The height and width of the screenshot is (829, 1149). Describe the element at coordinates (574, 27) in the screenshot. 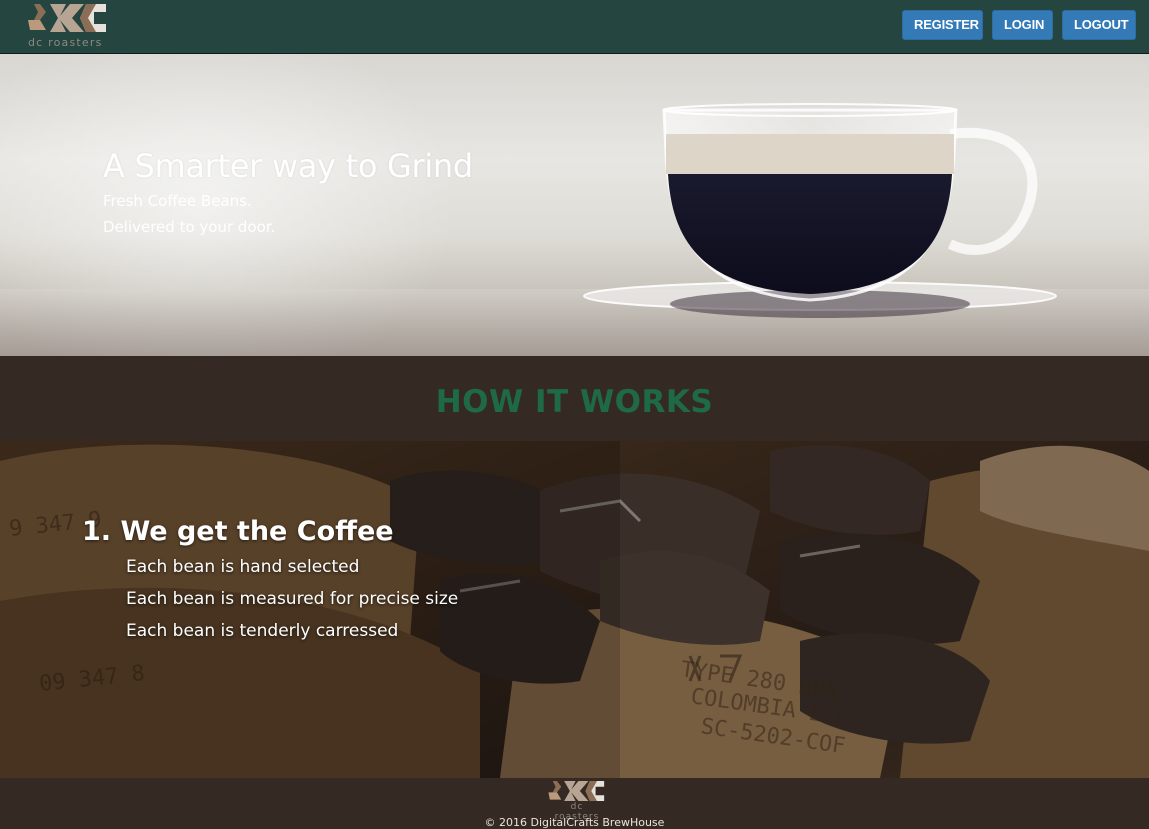

I see `navbar: dc roasters REGISTER LOGIN LOGOUT` at that location.